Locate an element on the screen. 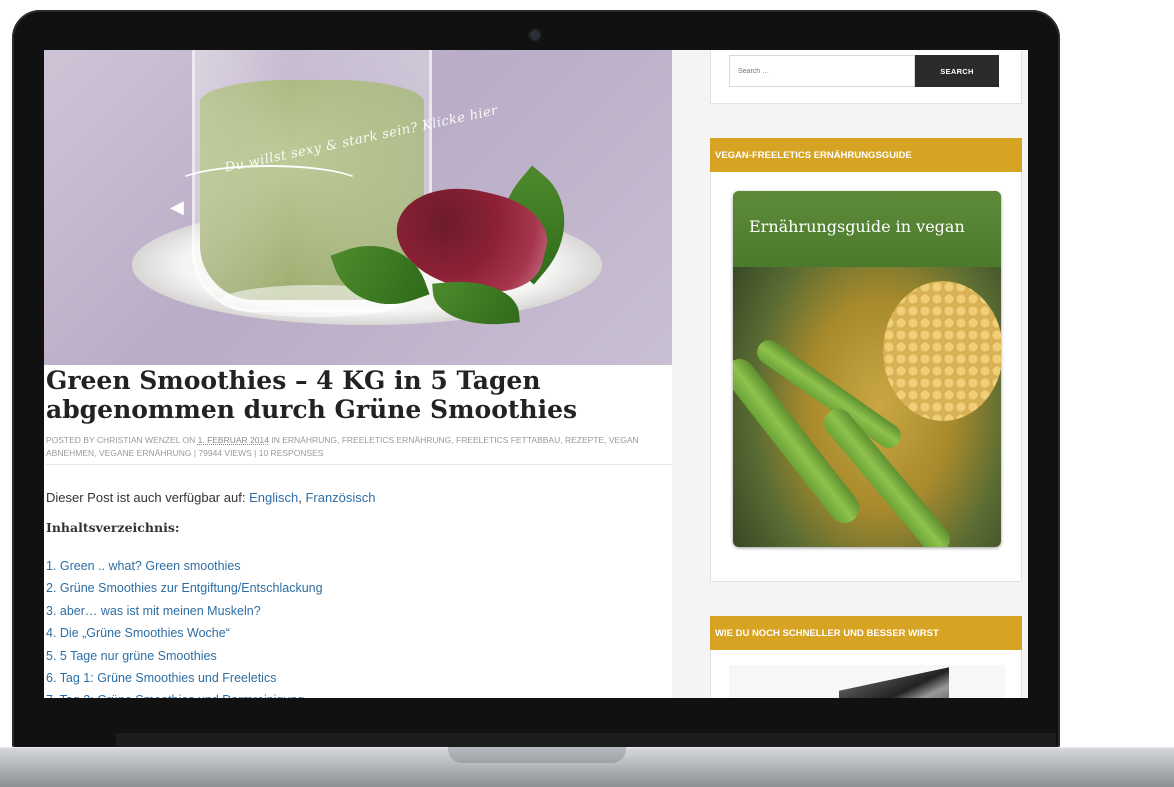  guide-book-title: Ernährungsguide in vegan is located at coordinates (857, 226).